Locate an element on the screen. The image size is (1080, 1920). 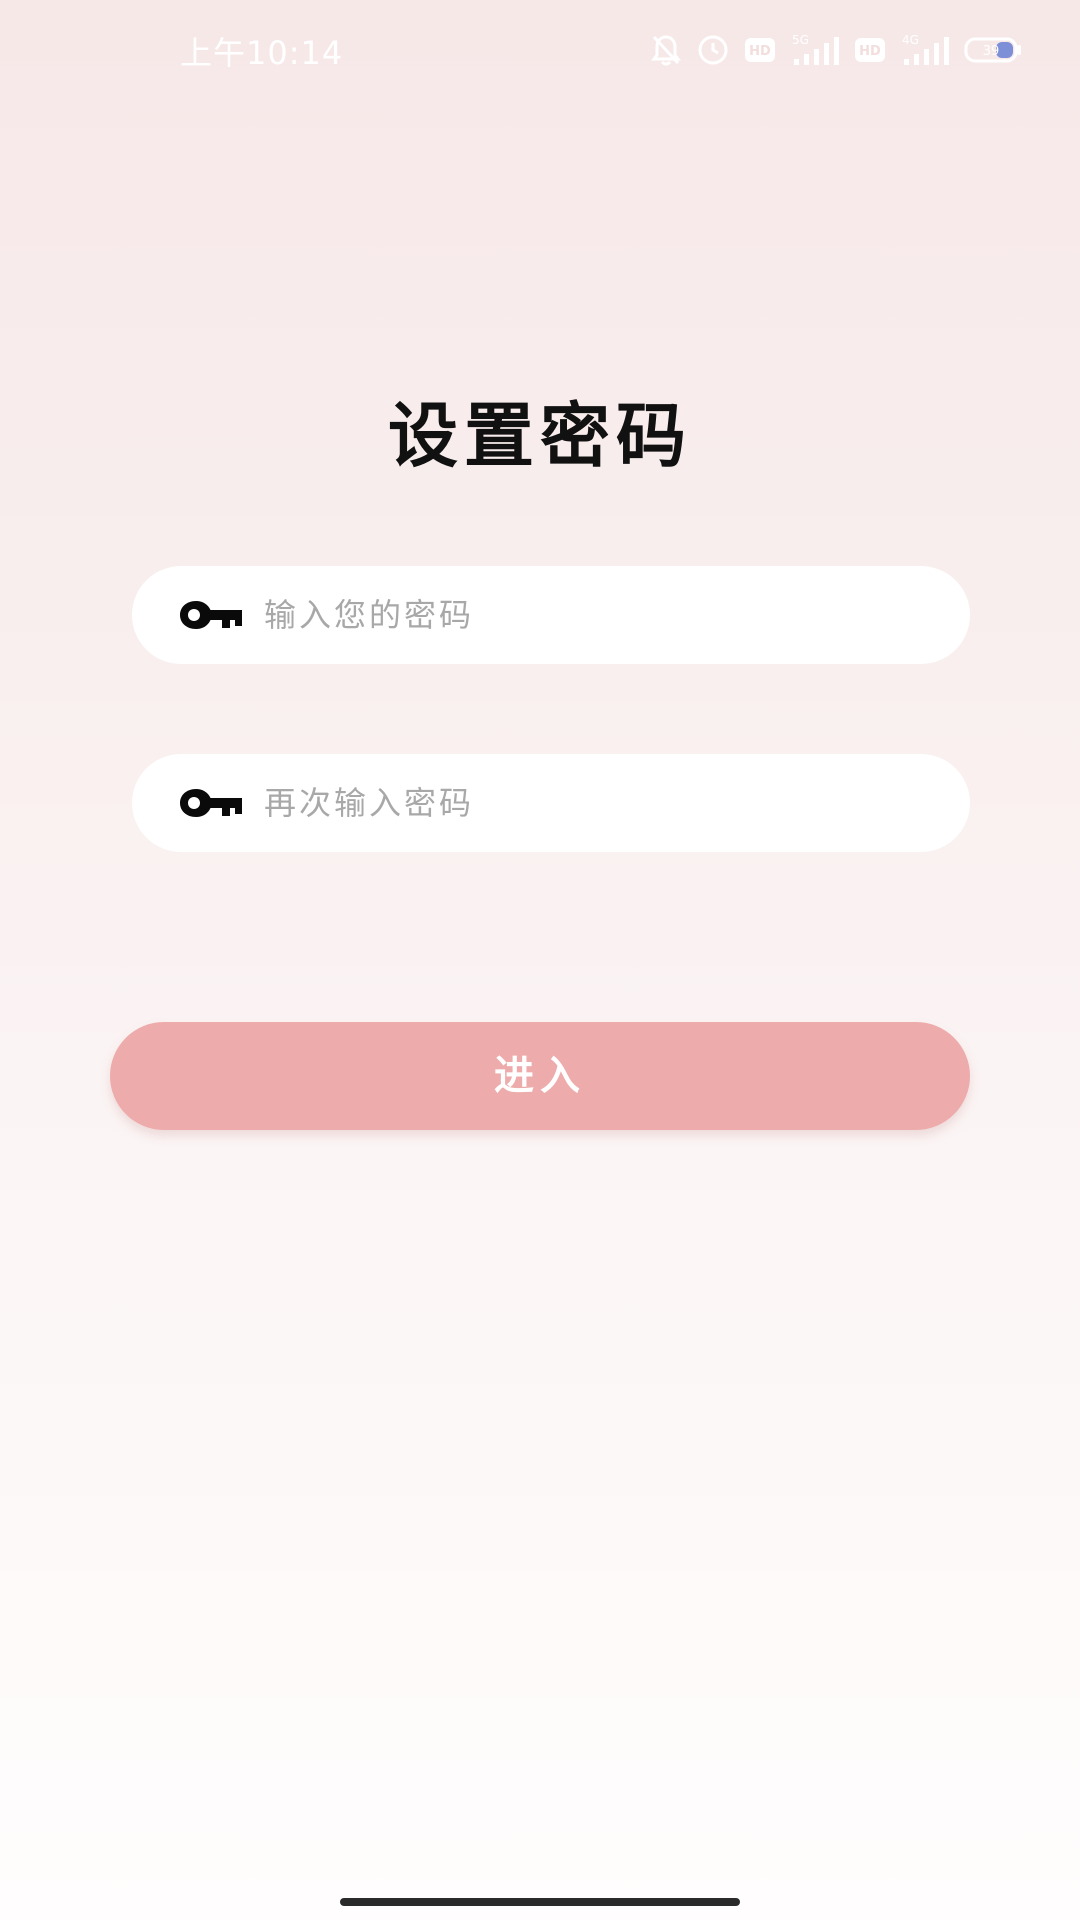
page-title: 设置密码 is located at coordinates (540, 436).